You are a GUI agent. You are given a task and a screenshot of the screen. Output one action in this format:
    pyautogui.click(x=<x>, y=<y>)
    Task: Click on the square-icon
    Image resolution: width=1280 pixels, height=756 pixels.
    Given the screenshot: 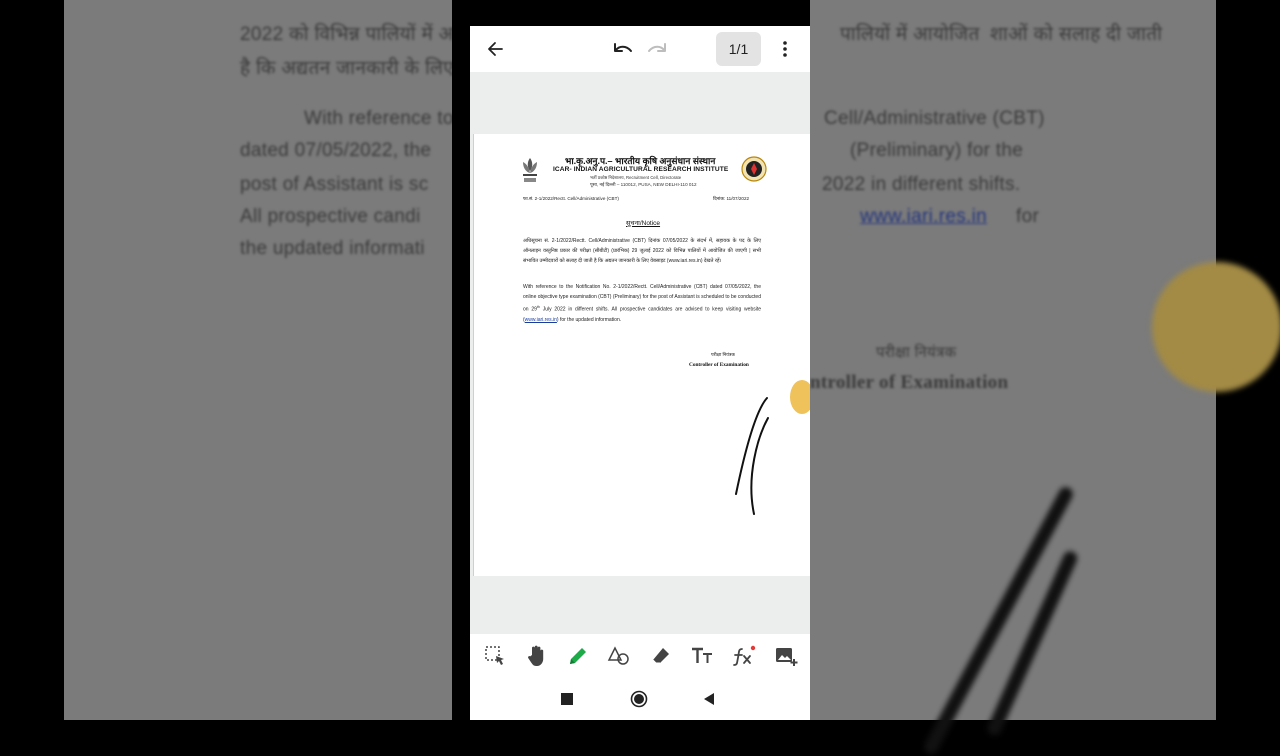 What is the action you would take?
    pyautogui.click(x=567, y=699)
    